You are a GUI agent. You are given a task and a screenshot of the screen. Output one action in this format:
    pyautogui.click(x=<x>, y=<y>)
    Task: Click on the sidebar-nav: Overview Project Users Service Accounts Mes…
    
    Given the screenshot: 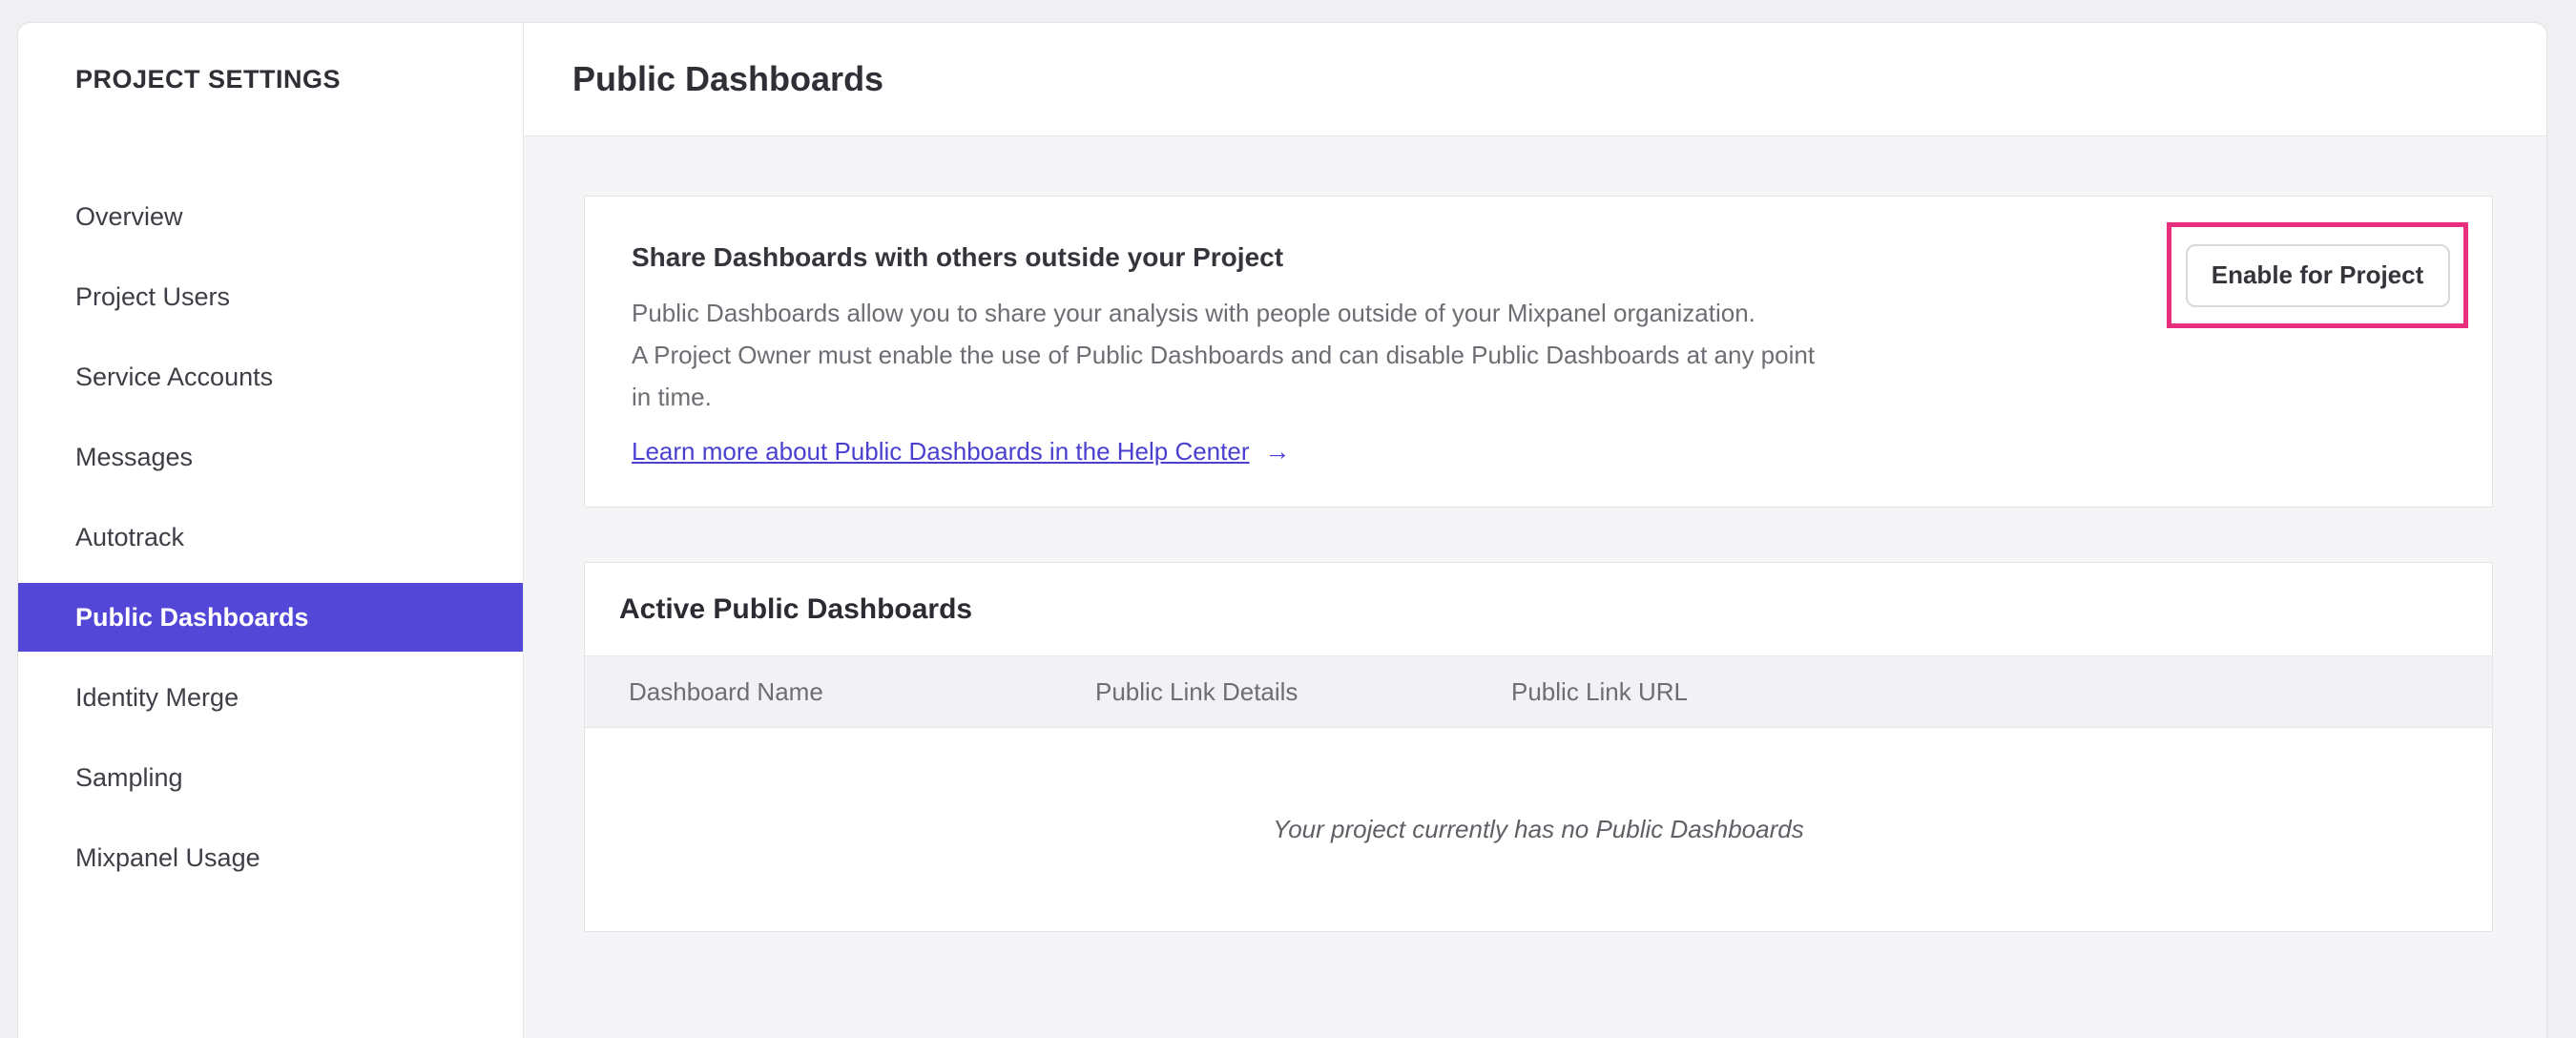 What is the action you would take?
    pyautogui.click(x=270, y=537)
    